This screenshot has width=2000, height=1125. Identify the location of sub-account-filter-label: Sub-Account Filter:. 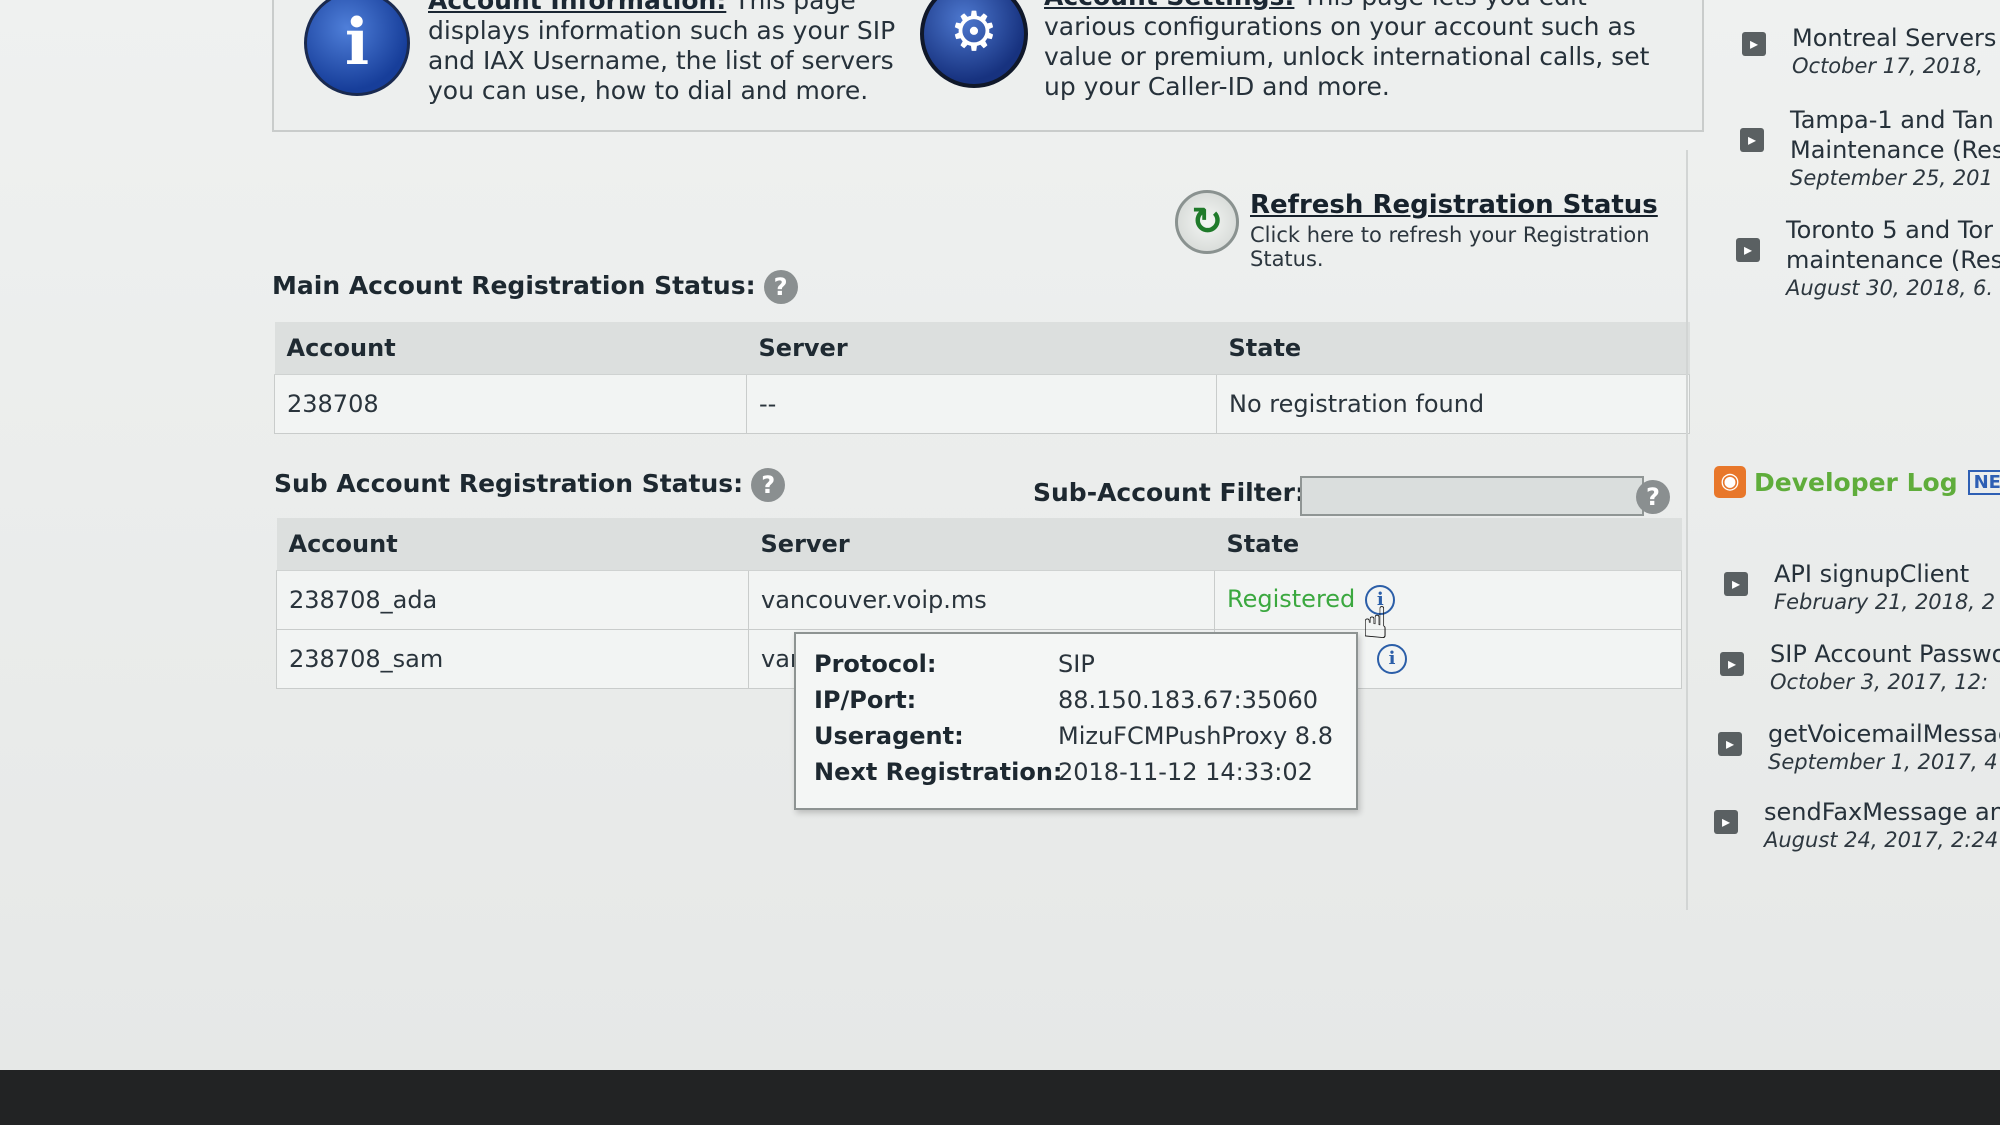
(1169, 492).